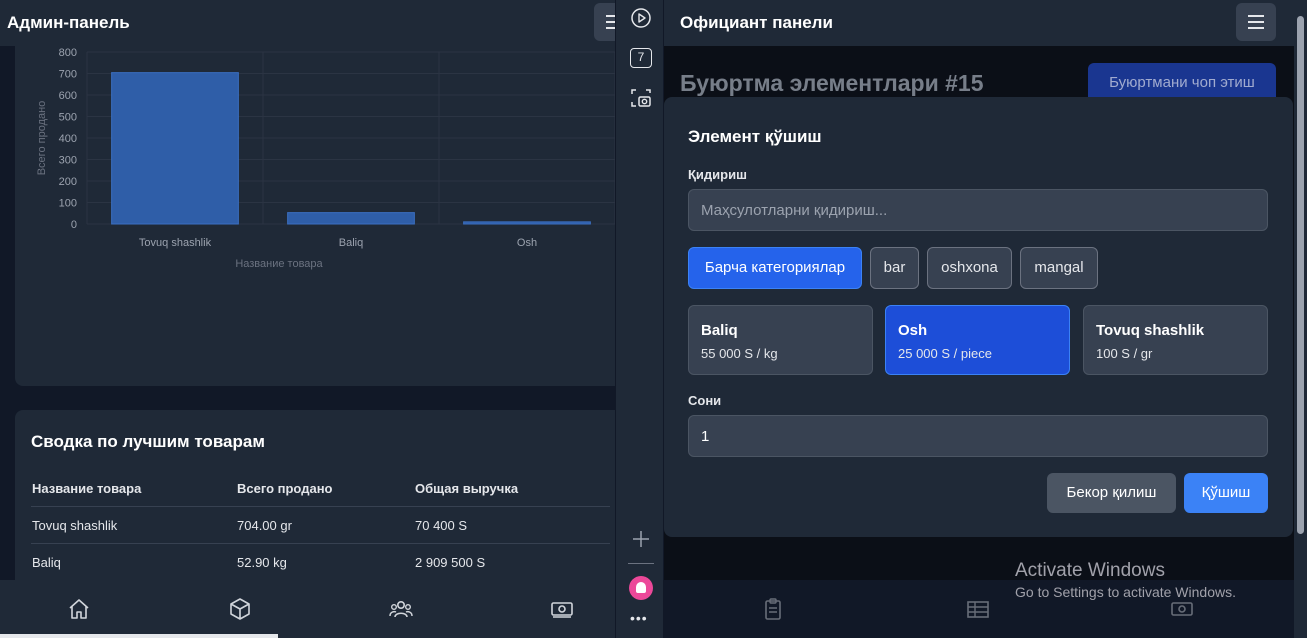 The image size is (1307, 638). What do you see at coordinates (641, 539) in the screenshot?
I see `plus-icon` at bounding box center [641, 539].